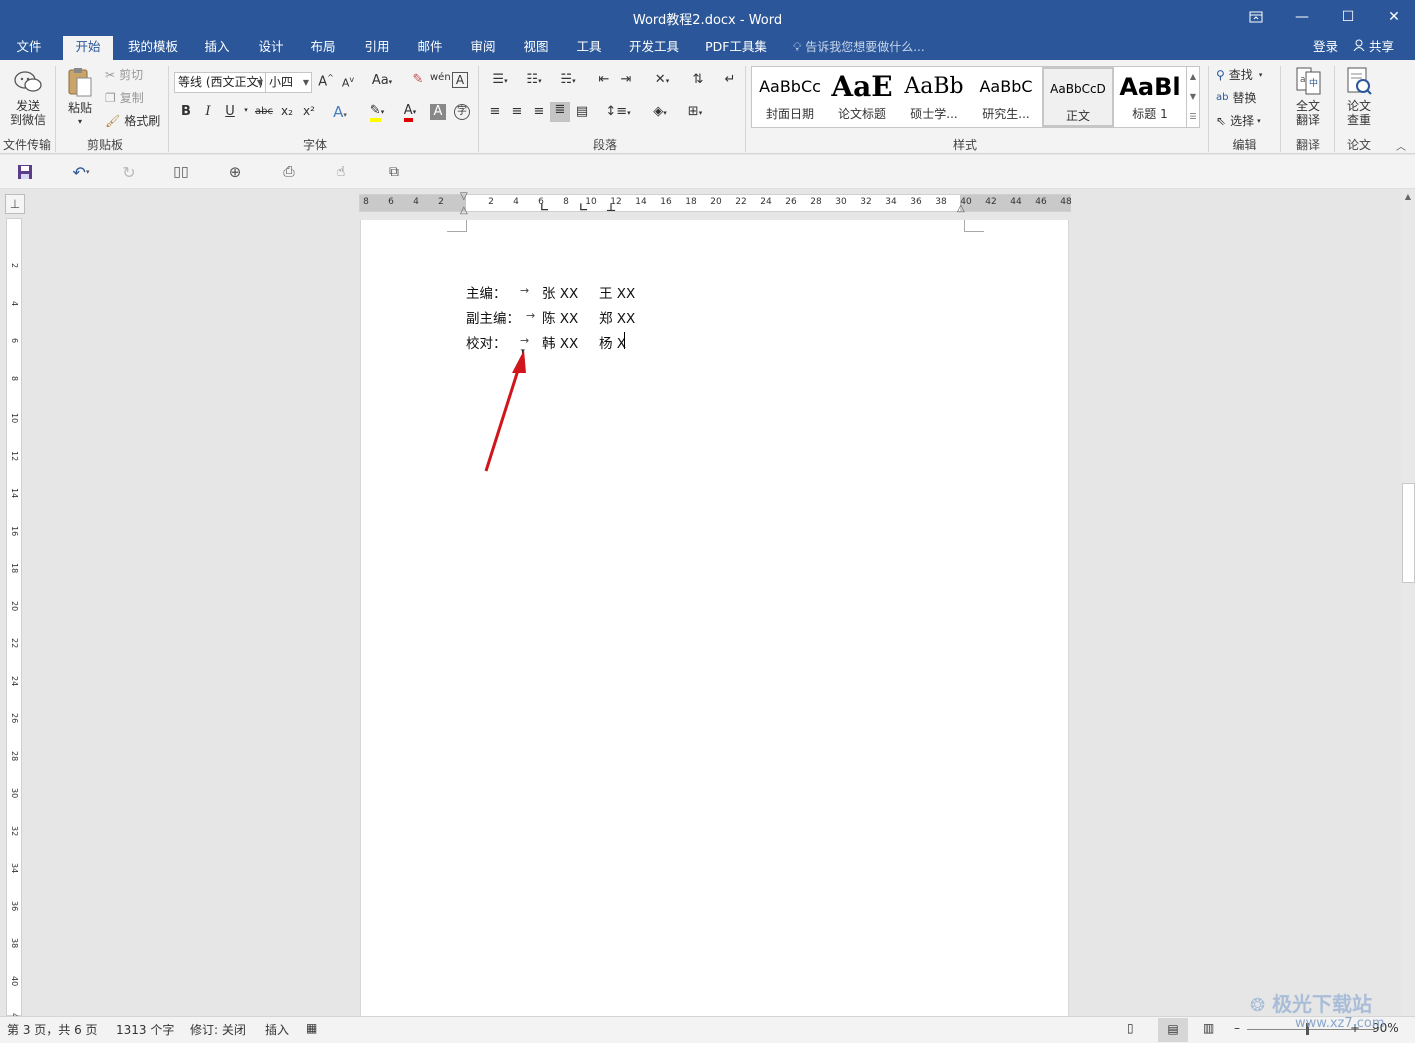 This screenshot has height=1043, width=1415. What do you see at coordinates (394, 172) in the screenshot?
I see `customize-button: ⧉` at bounding box center [394, 172].